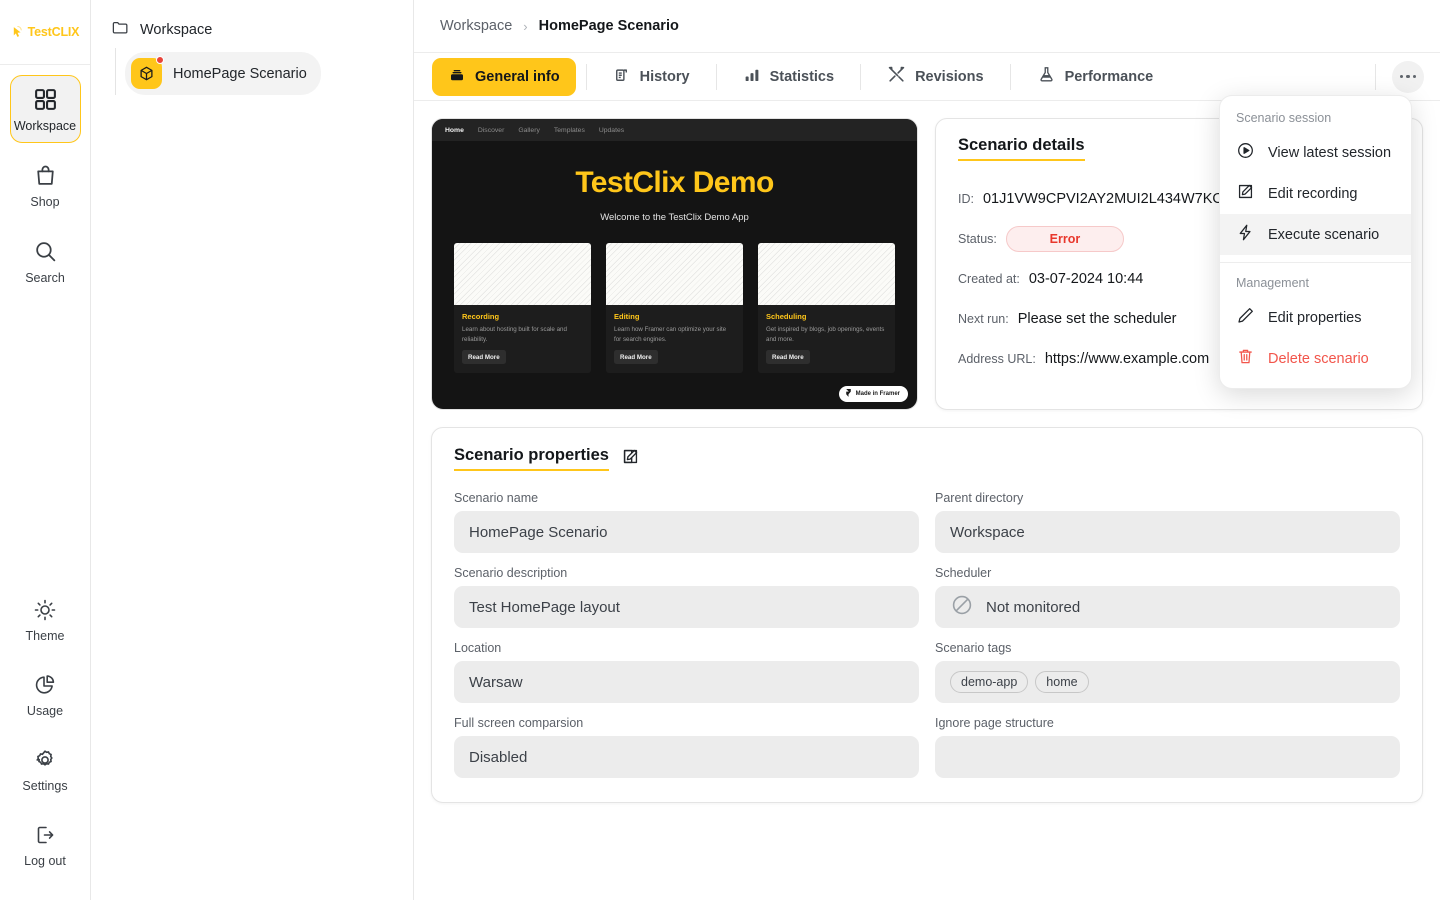  I want to click on preview-nav-item: Templates, so click(569, 130).